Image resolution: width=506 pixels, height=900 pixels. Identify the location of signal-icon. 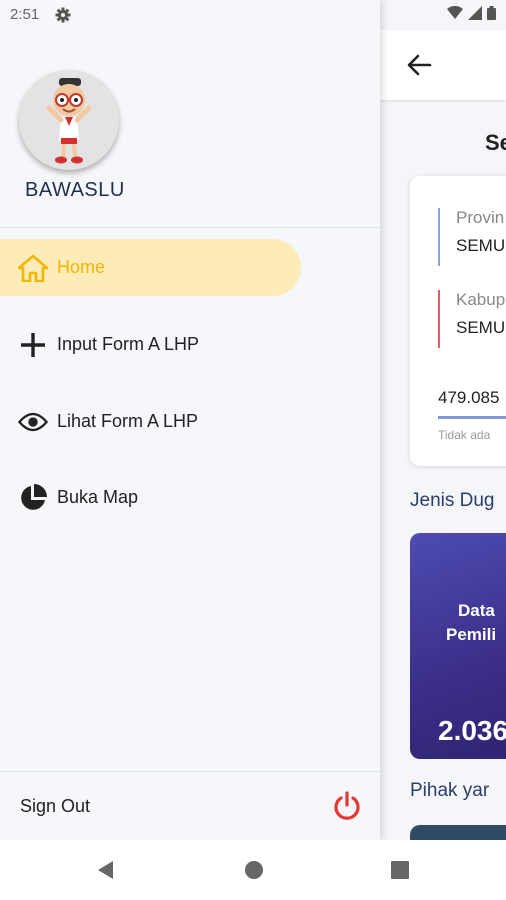
(475, 13).